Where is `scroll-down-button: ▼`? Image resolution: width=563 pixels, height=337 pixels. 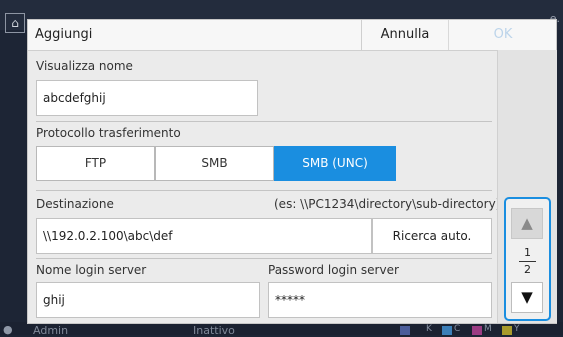 scroll-down-button: ▼ is located at coordinates (527, 297).